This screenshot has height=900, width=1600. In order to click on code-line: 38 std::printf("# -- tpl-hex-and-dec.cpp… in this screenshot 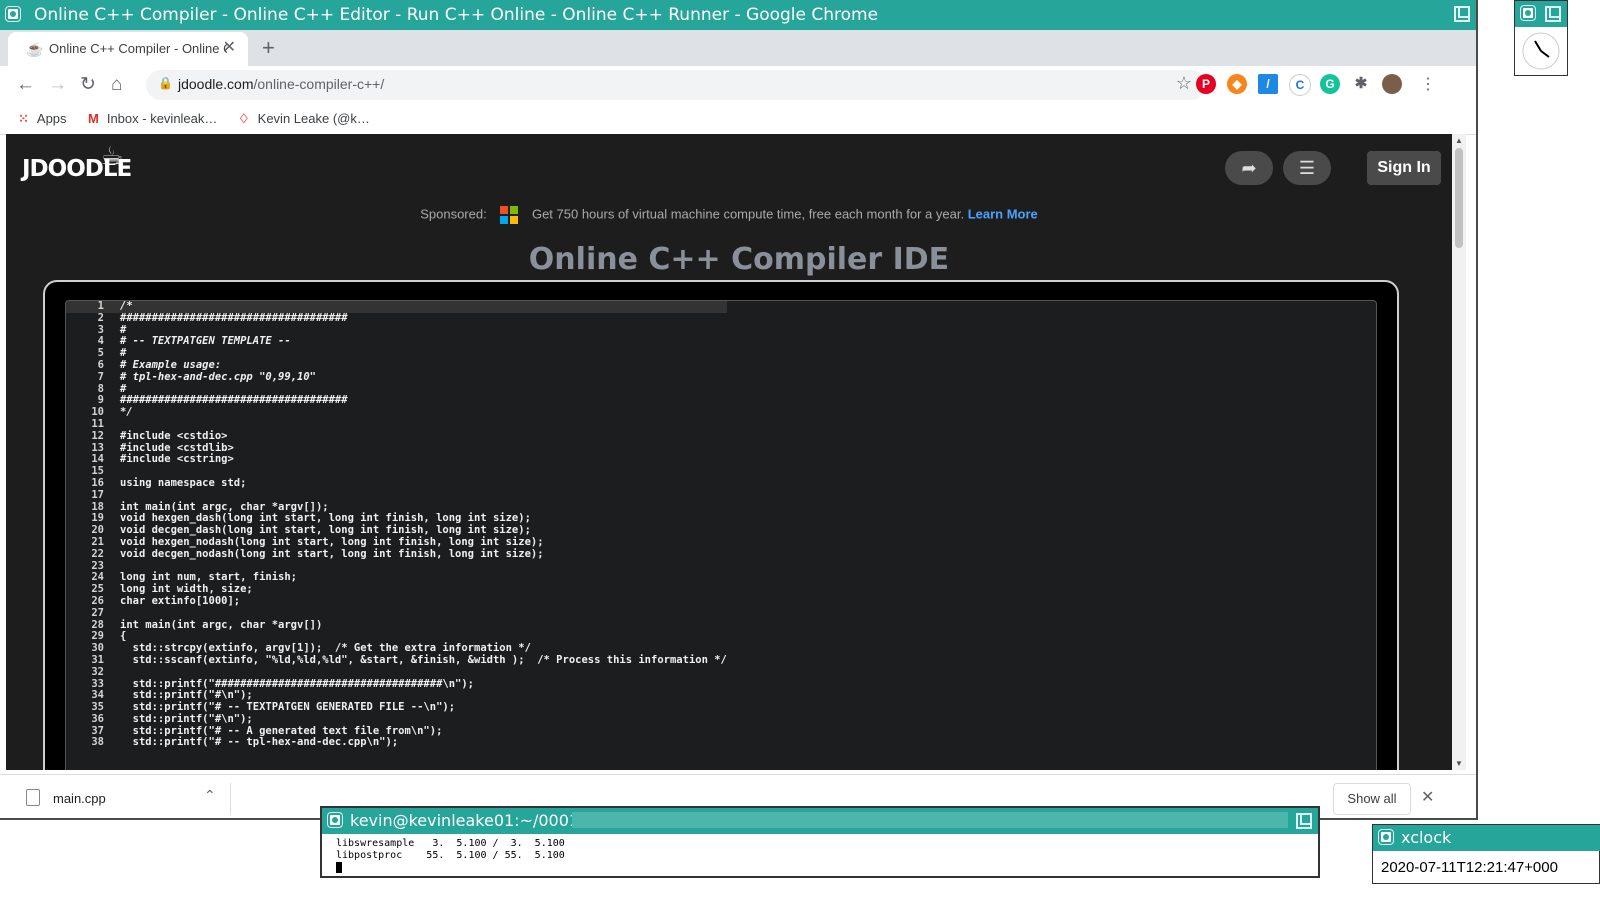, I will do `click(396, 743)`.